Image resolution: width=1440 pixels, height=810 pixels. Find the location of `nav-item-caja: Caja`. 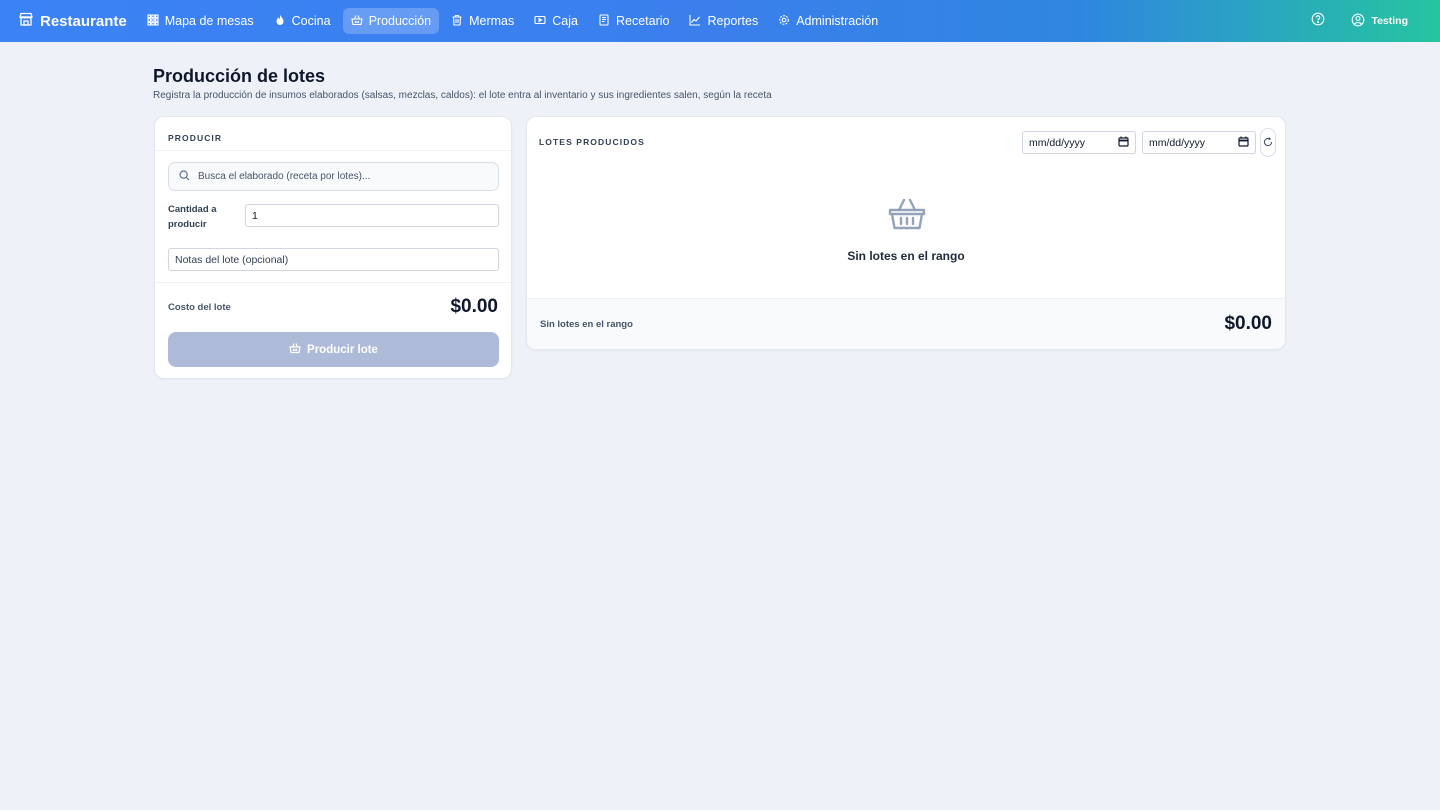

nav-item-caja: Caja is located at coordinates (556, 21).